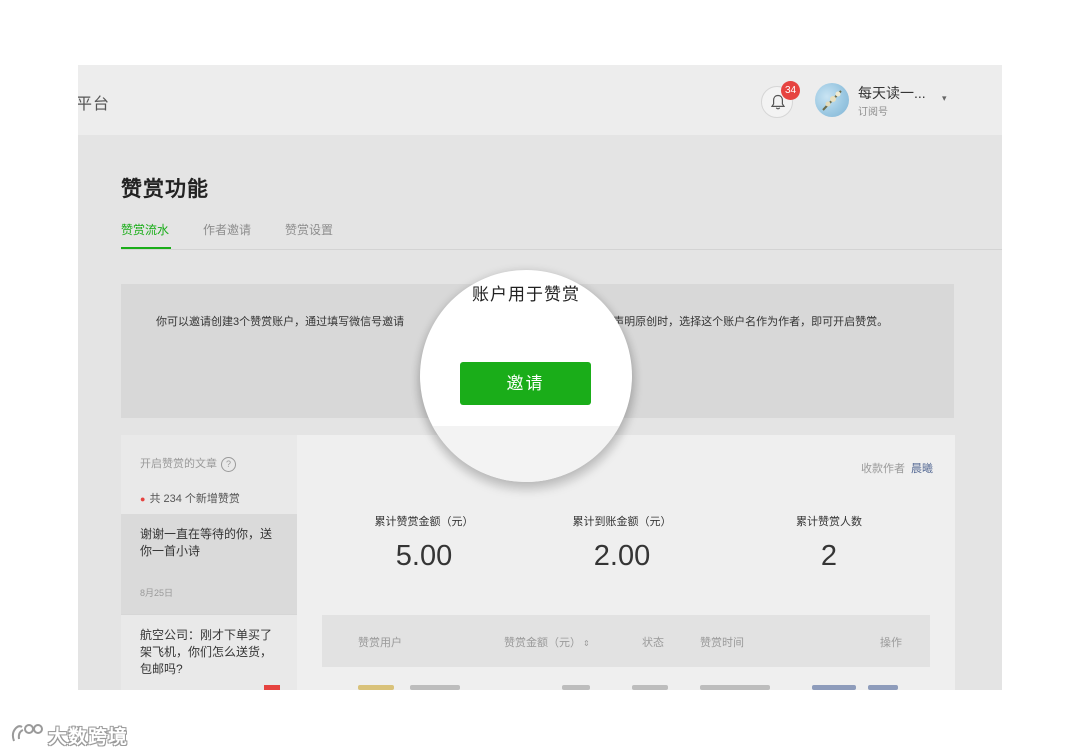 The height and width of the screenshot is (755, 1080). What do you see at coordinates (206, 542) in the screenshot?
I see `article-title: 谢谢一直在等待的你，送你一首小诗` at bounding box center [206, 542].